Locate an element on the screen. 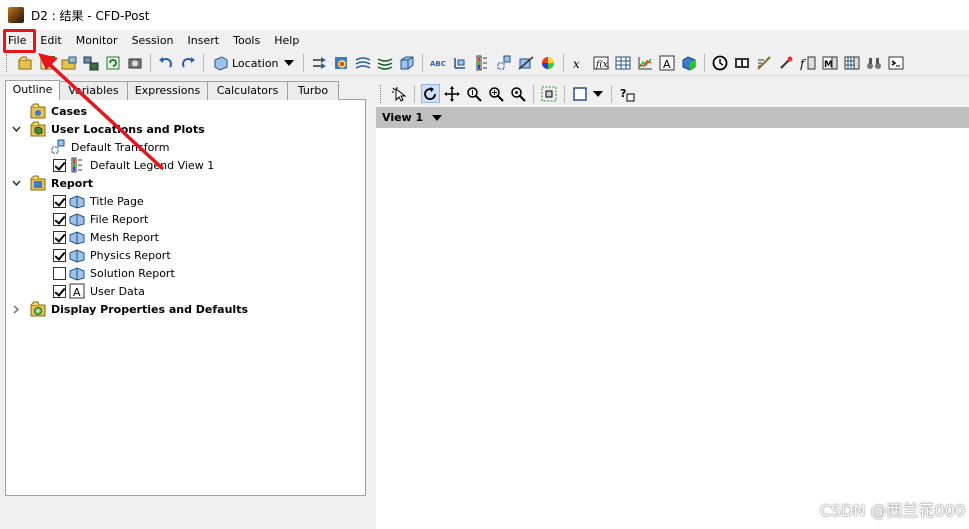 The width and height of the screenshot is (969, 529). tree-label-title-page: Title Page is located at coordinates (117, 201).